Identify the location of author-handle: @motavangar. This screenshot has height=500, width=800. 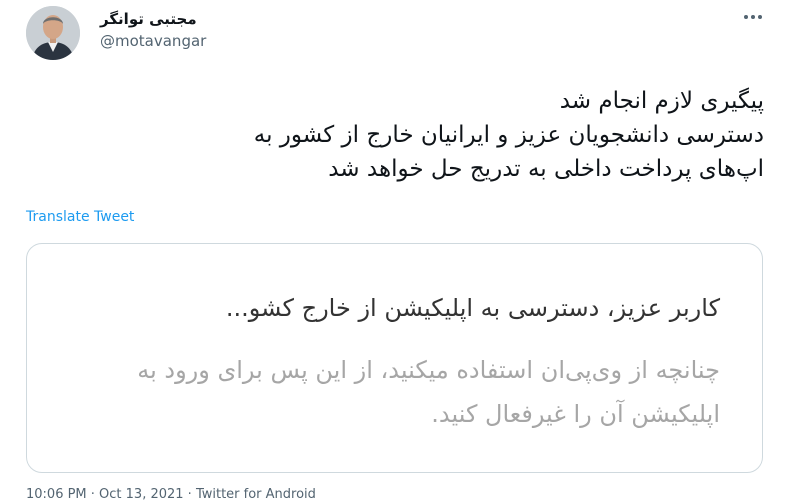
(153, 41).